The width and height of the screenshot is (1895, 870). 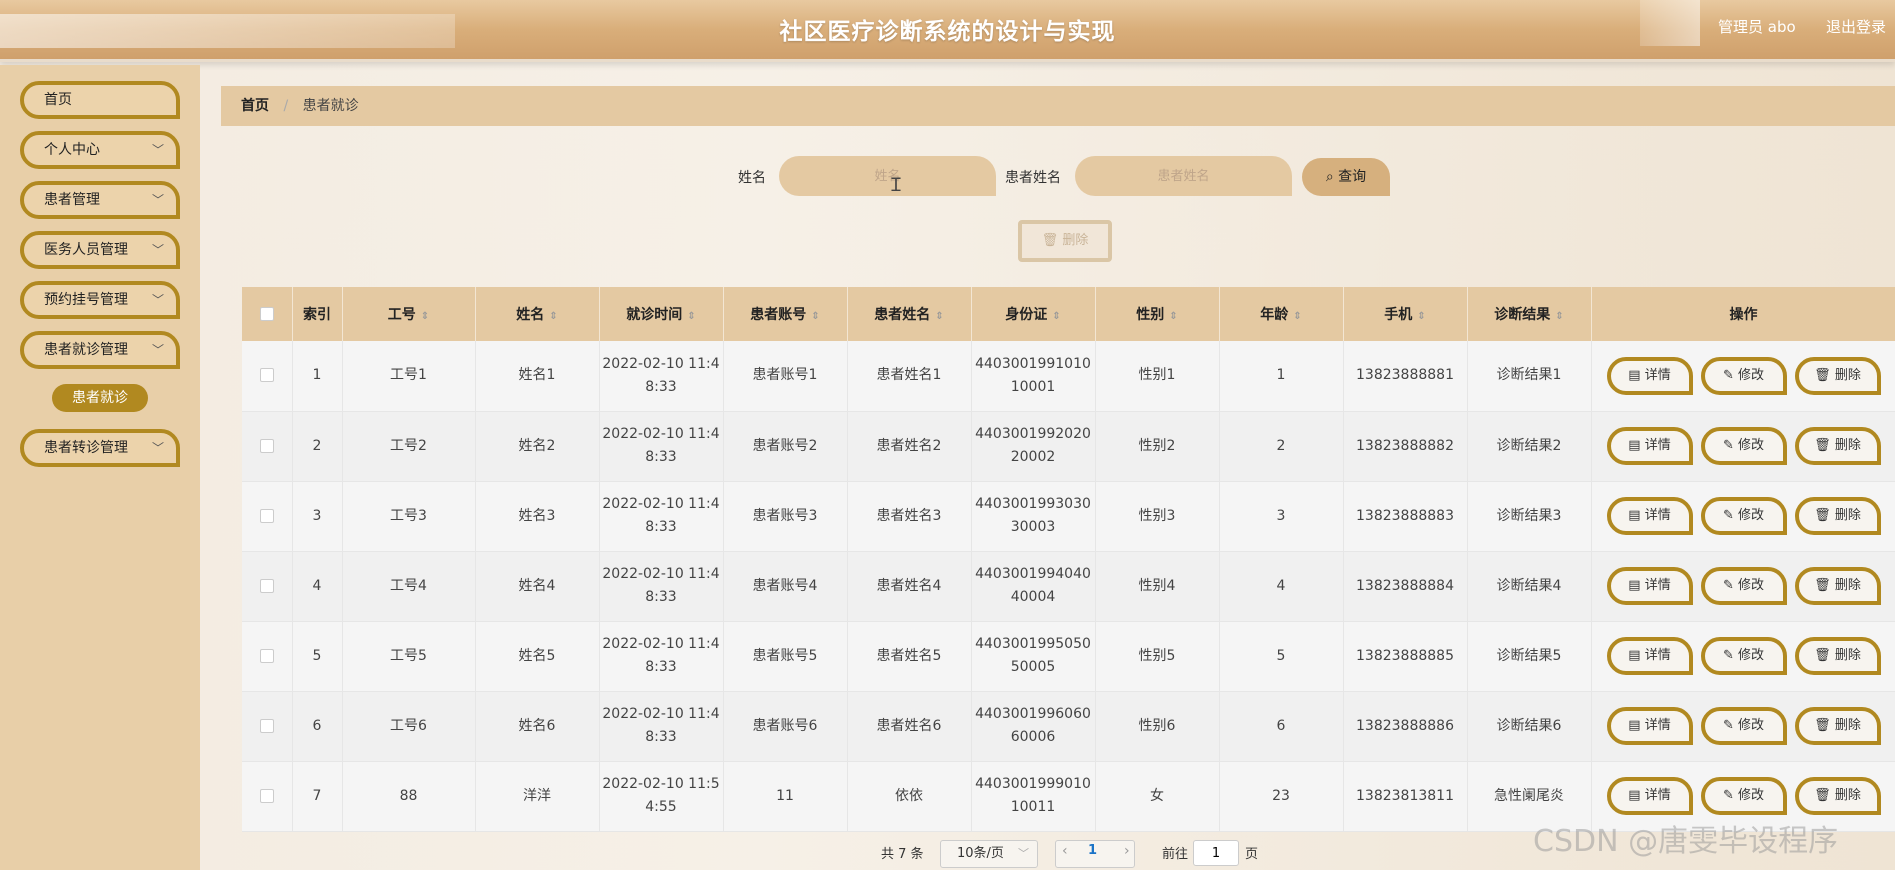 I want to click on name-label: 姓名, so click(x=752, y=178).